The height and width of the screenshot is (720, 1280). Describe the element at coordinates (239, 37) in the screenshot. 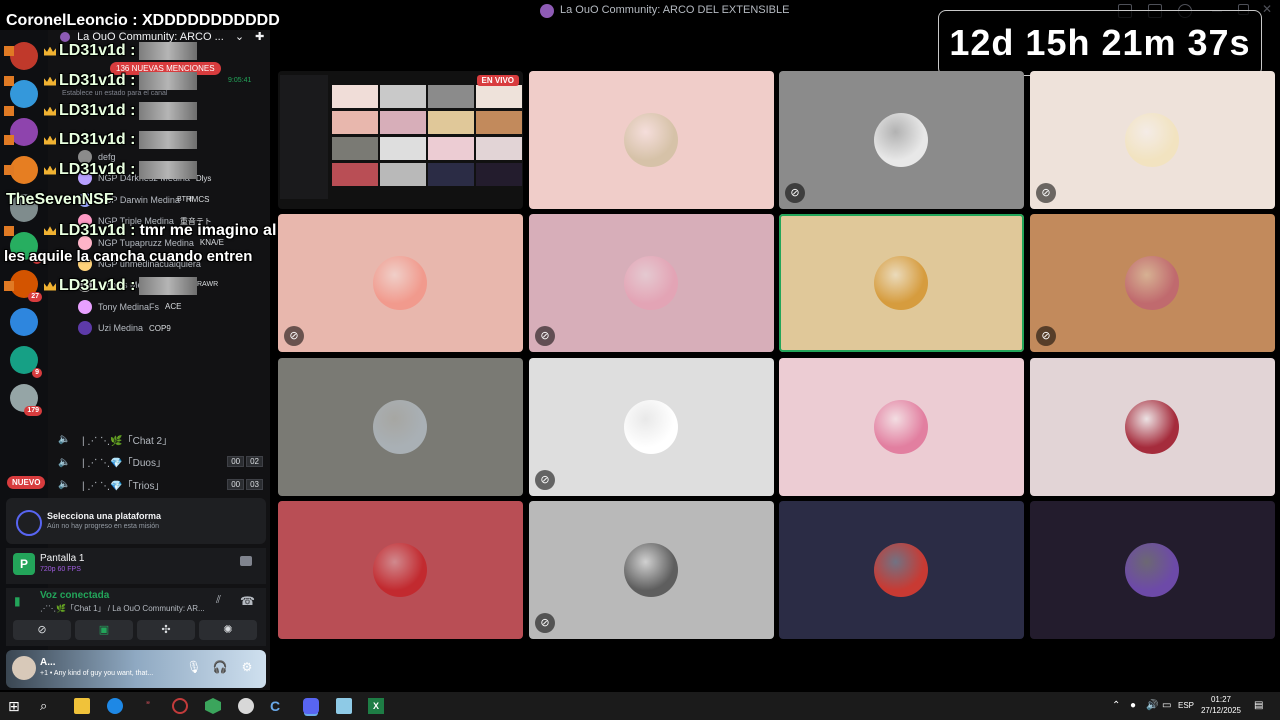

I see `chevron-down-icon: ⌄` at that location.